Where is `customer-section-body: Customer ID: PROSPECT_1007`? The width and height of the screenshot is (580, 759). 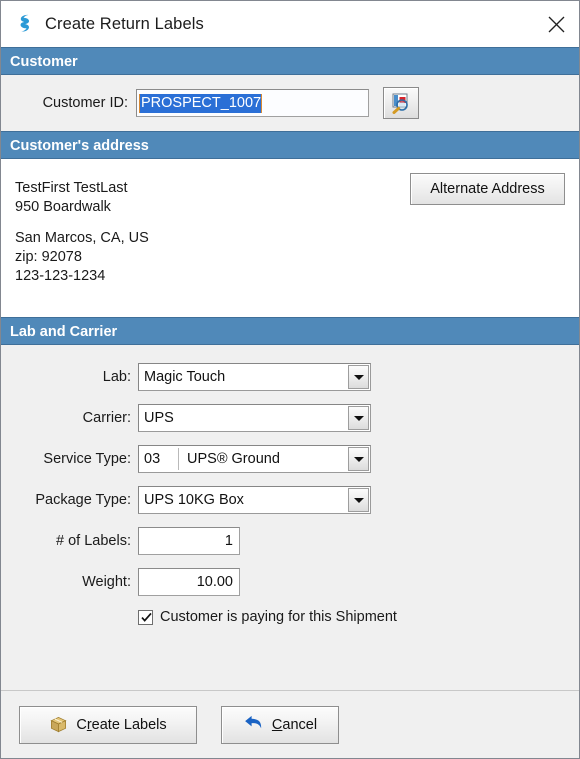 customer-section-body: Customer ID: PROSPECT_1007 is located at coordinates (290, 103).